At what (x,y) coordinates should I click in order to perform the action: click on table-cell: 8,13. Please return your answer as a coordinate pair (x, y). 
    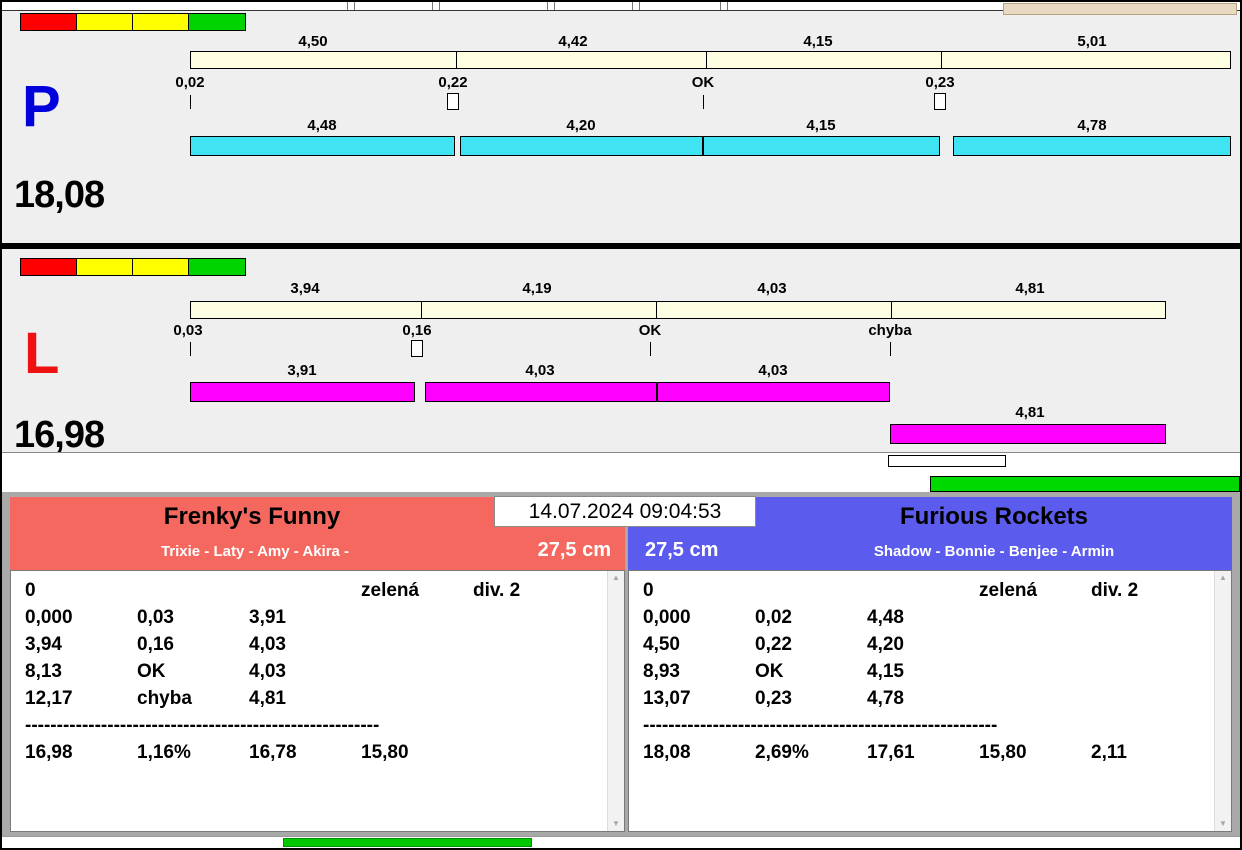
    Looking at the image, I should click on (43, 671).